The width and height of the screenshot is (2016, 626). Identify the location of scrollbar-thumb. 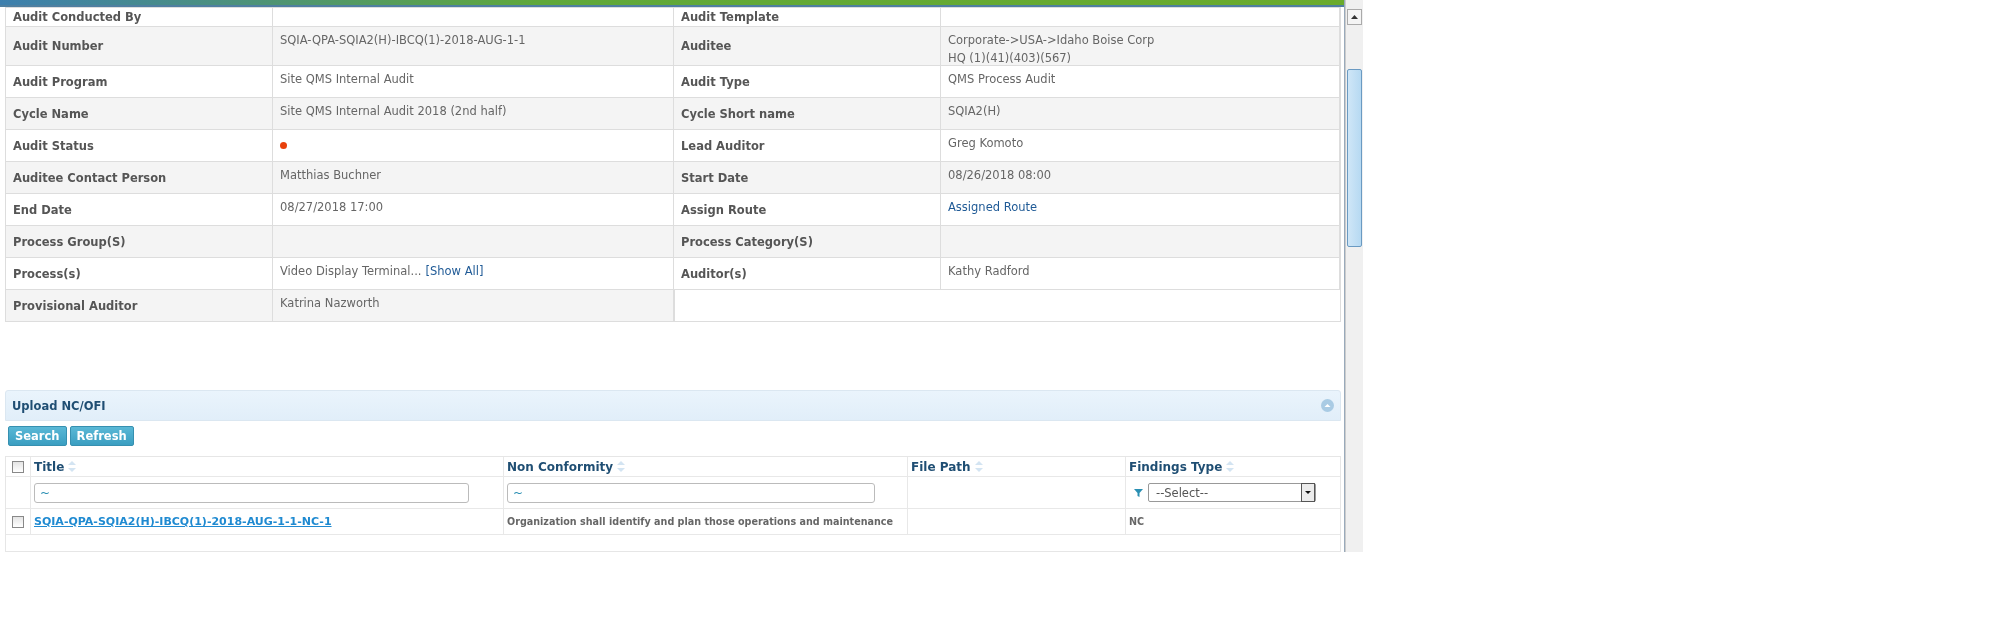
(1354, 158).